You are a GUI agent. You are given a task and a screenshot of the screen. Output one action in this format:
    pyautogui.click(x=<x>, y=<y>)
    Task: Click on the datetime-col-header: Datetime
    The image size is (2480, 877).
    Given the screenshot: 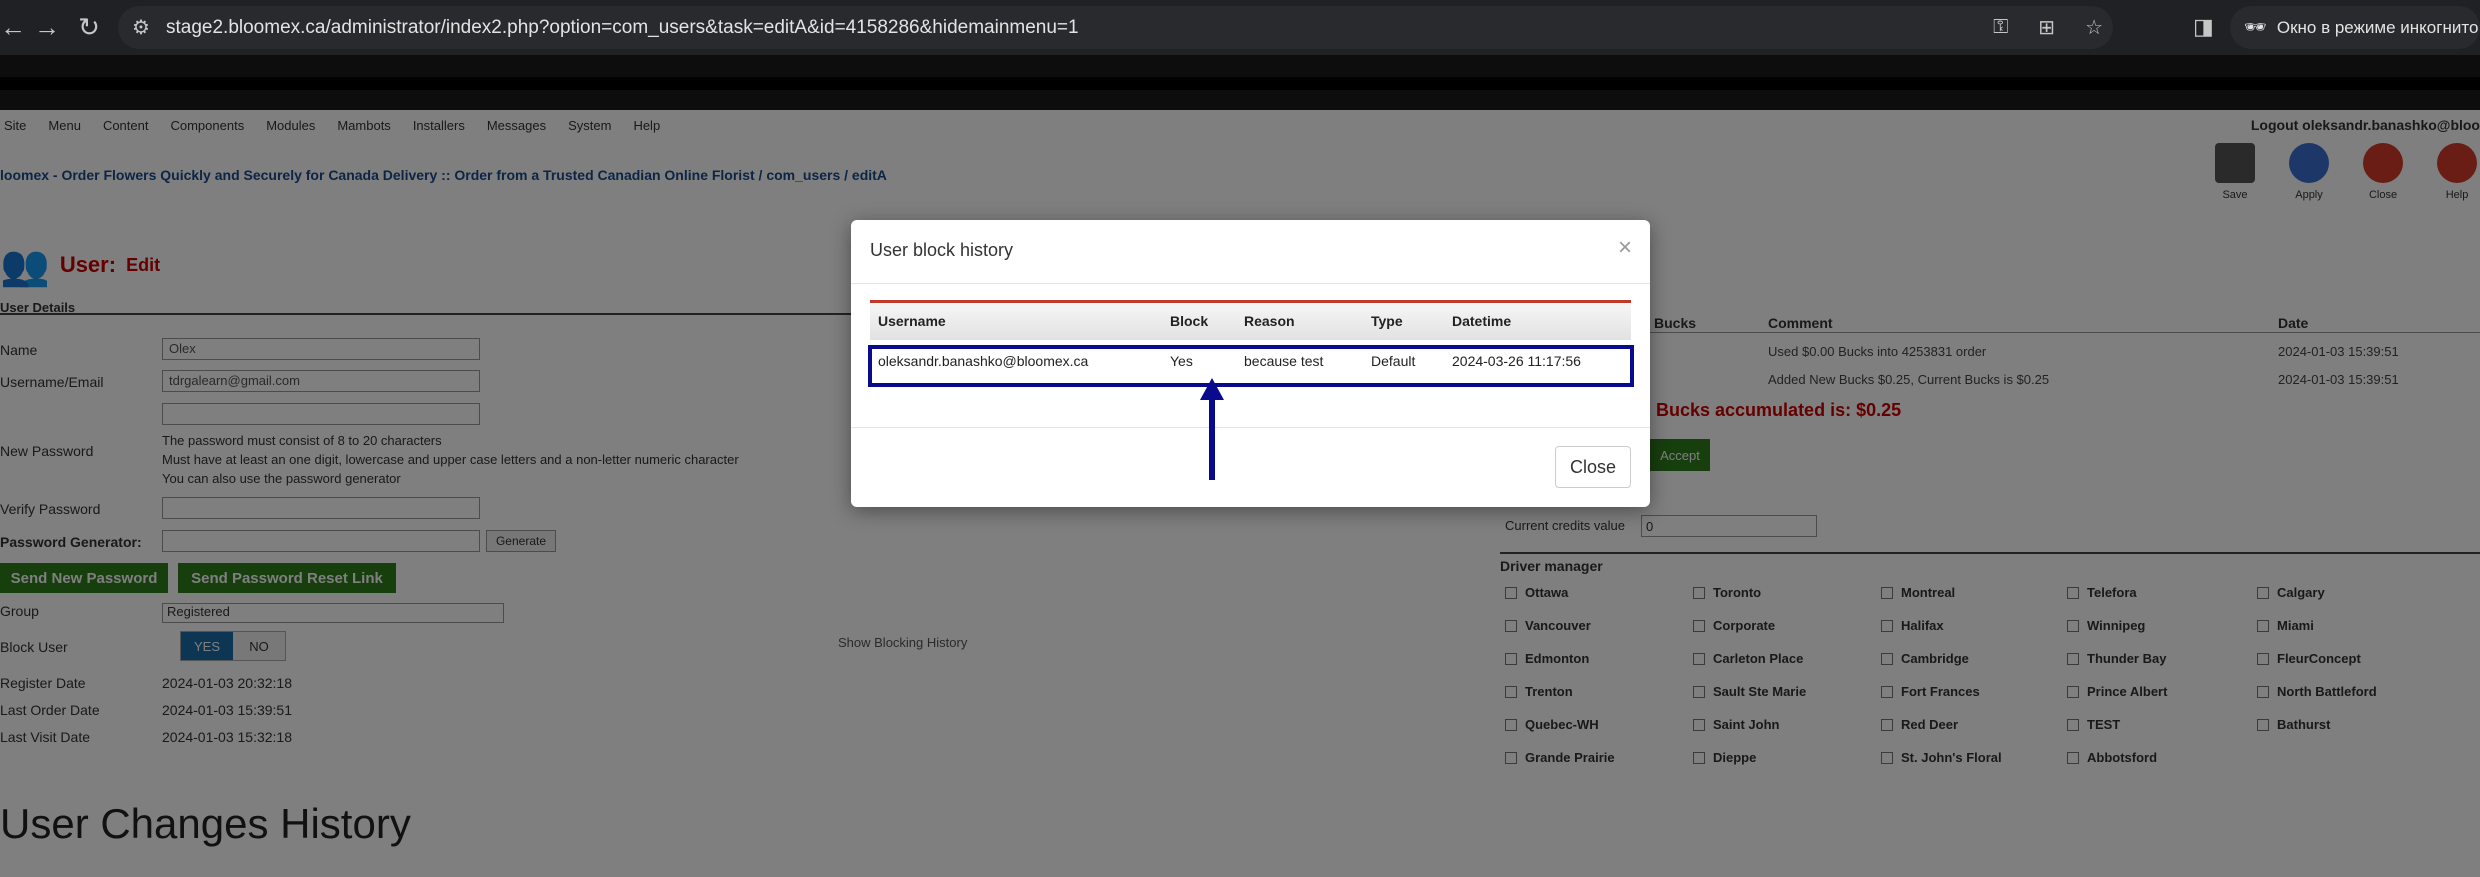 What is the action you would take?
    pyautogui.click(x=1482, y=321)
    